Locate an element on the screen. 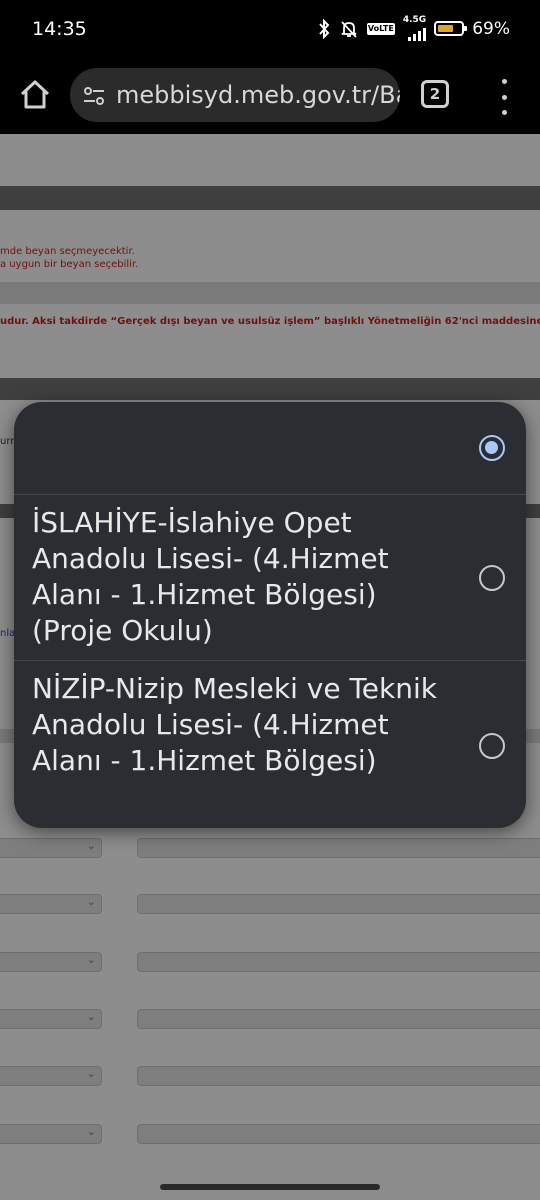 This screenshot has width=540, height=1200. battery-percent: 69% is located at coordinates (491, 28).